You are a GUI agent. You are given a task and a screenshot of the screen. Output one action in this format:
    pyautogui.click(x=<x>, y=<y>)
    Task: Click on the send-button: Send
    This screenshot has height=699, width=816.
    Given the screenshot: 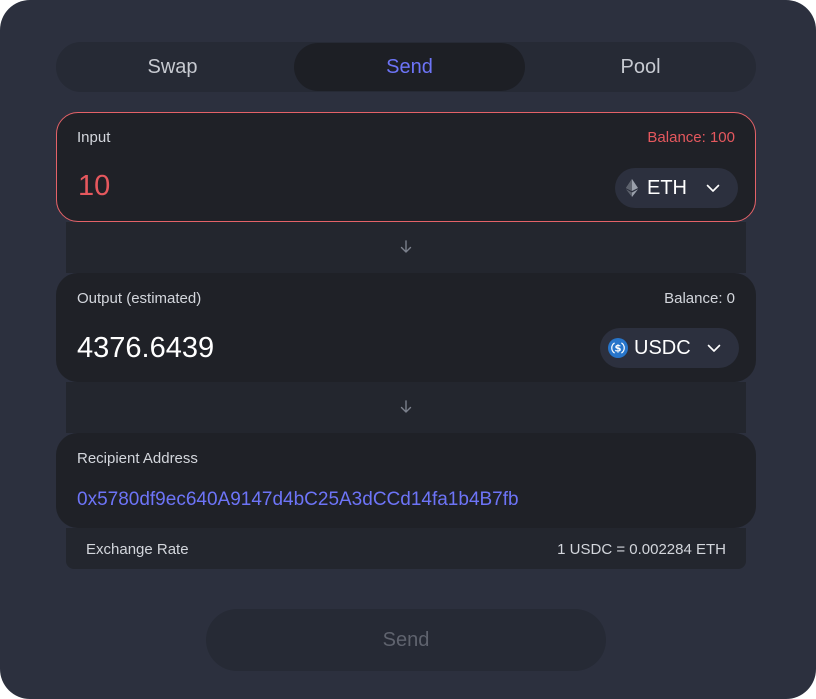 What is the action you would take?
    pyautogui.click(x=406, y=640)
    